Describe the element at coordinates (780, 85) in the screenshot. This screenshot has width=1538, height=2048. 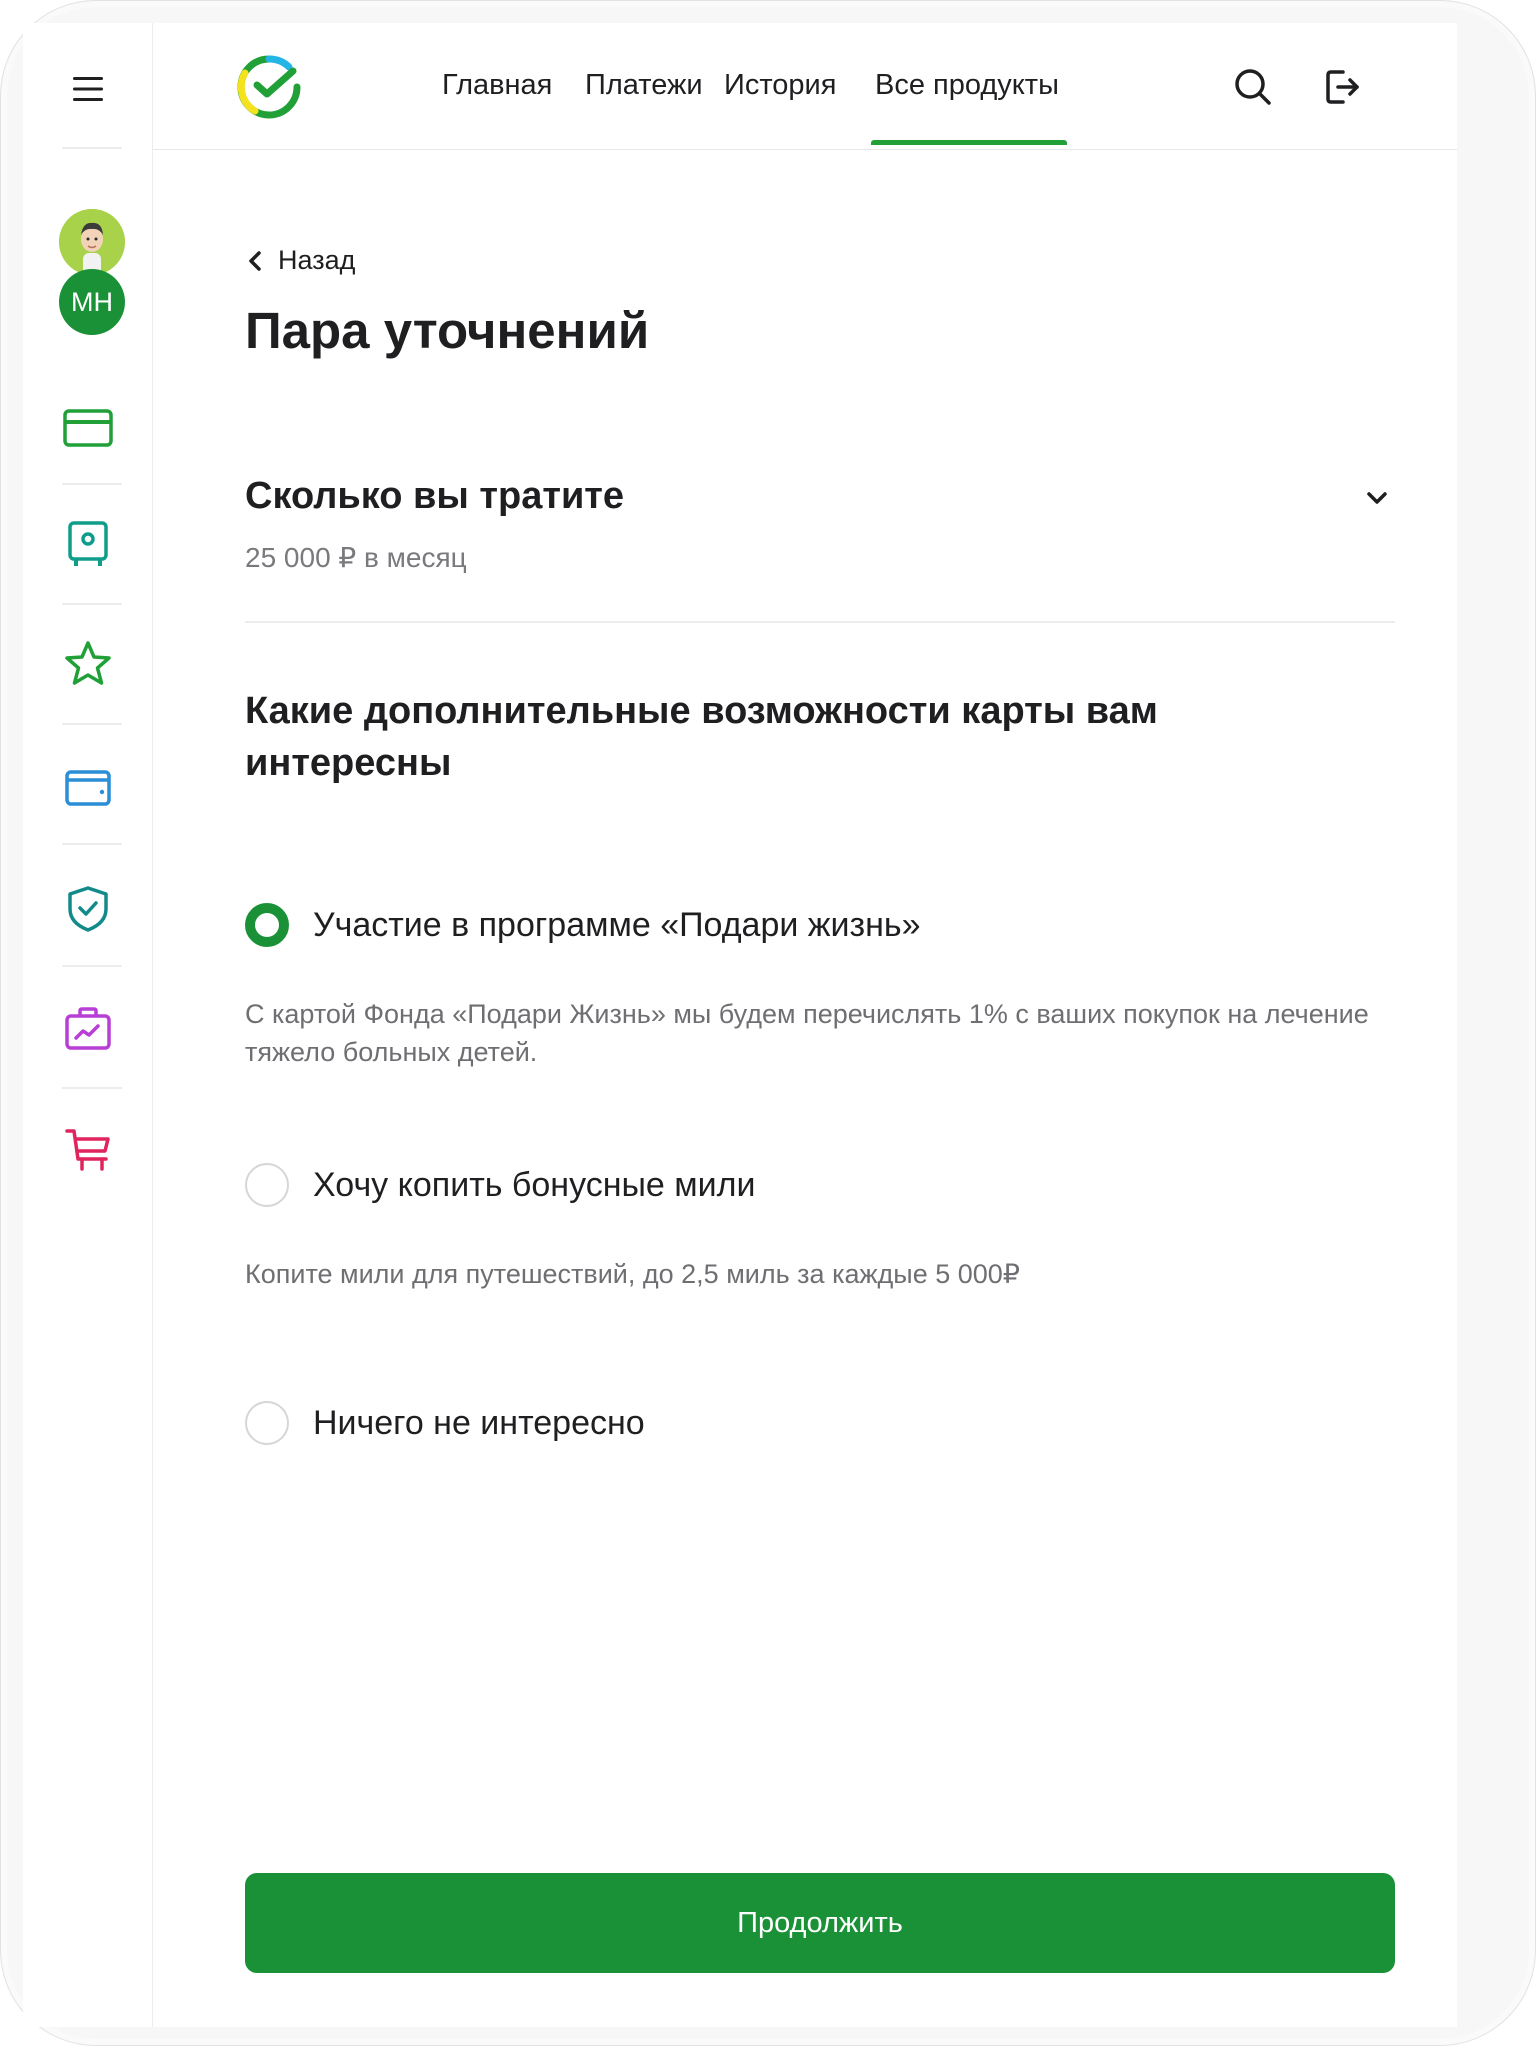
I see `tab-history: История` at that location.